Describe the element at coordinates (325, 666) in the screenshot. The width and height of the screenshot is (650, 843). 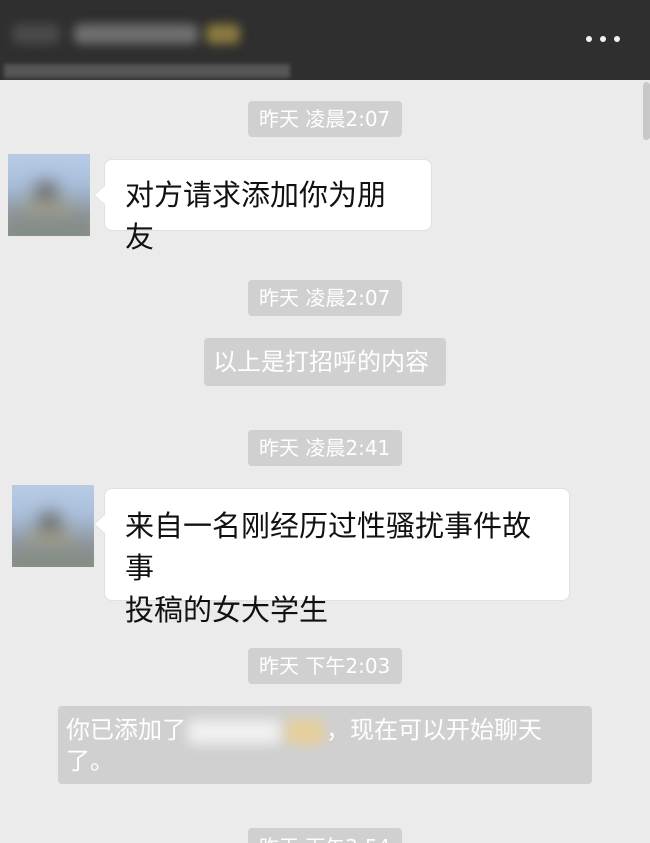
I see `message-timestamp: 昨天 下午2:03` at that location.